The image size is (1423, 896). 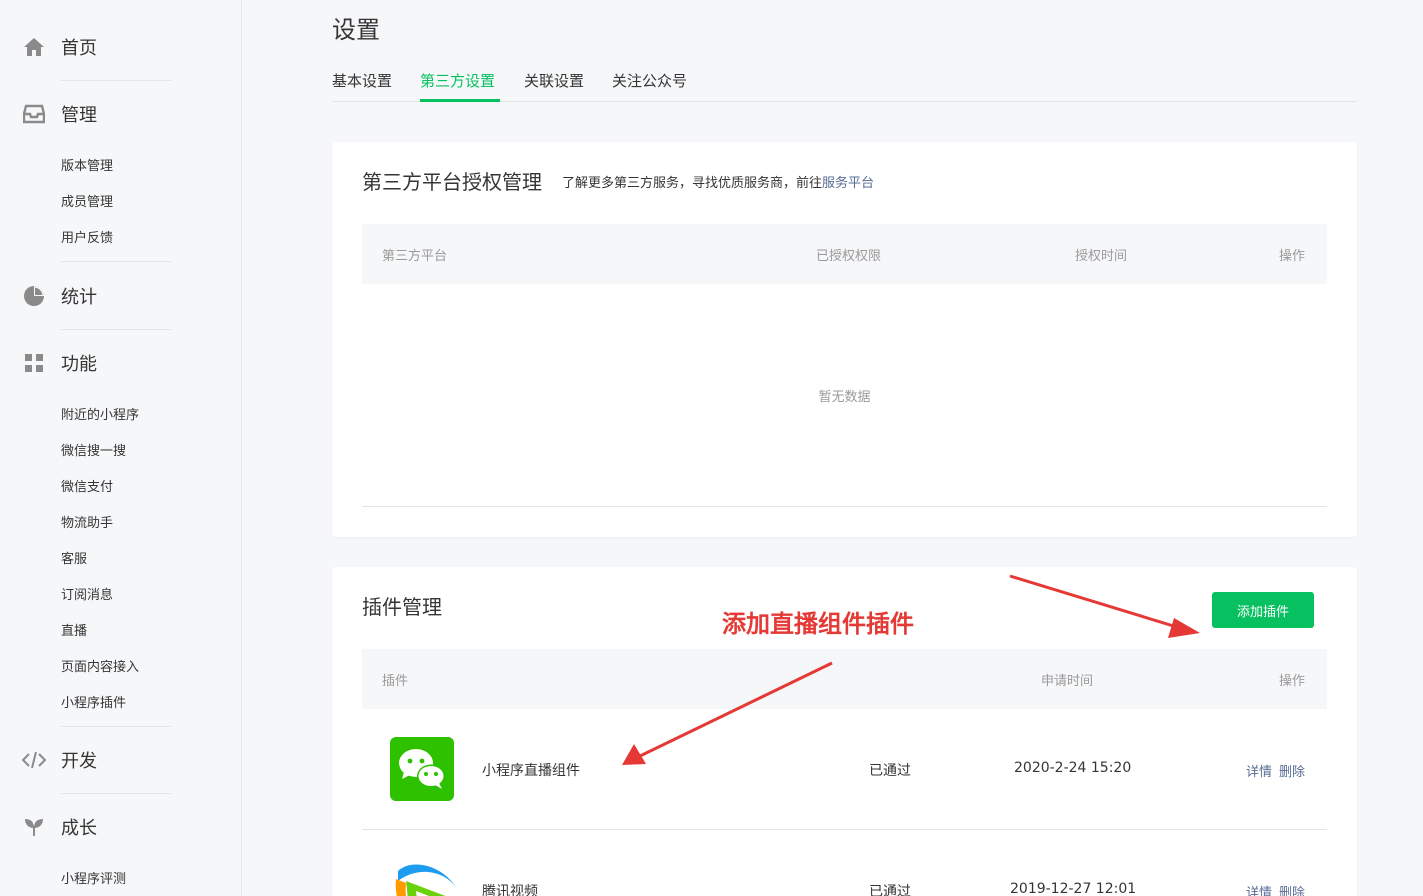 What do you see at coordinates (422, 769) in the screenshot?
I see `wechat-logo-icon` at bounding box center [422, 769].